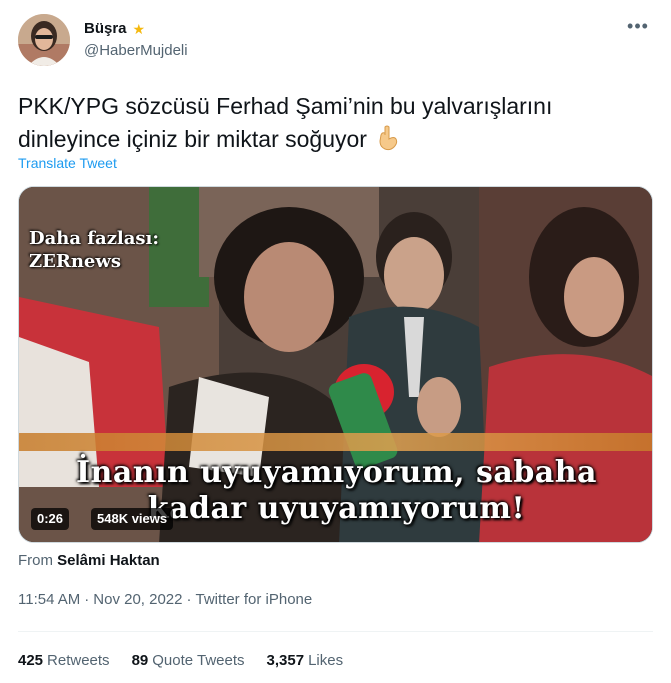  What do you see at coordinates (94, 238) in the screenshot?
I see `watermark-line-1: Daha fazlası:` at bounding box center [94, 238].